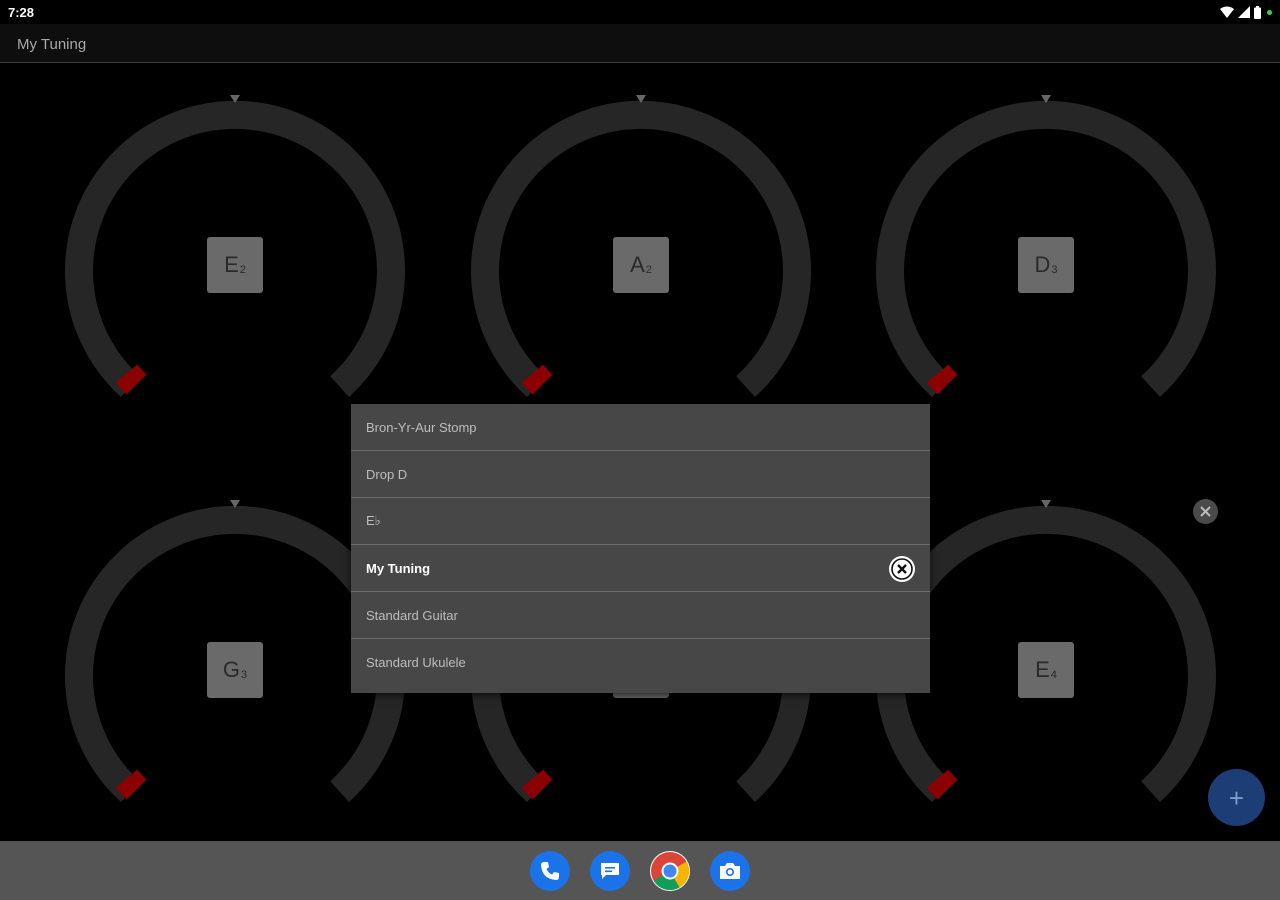  What do you see at coordinates (640, 521) in the screenshot?
I see `menu-item-e-flat: E♭` at bounding box center [640, 521].